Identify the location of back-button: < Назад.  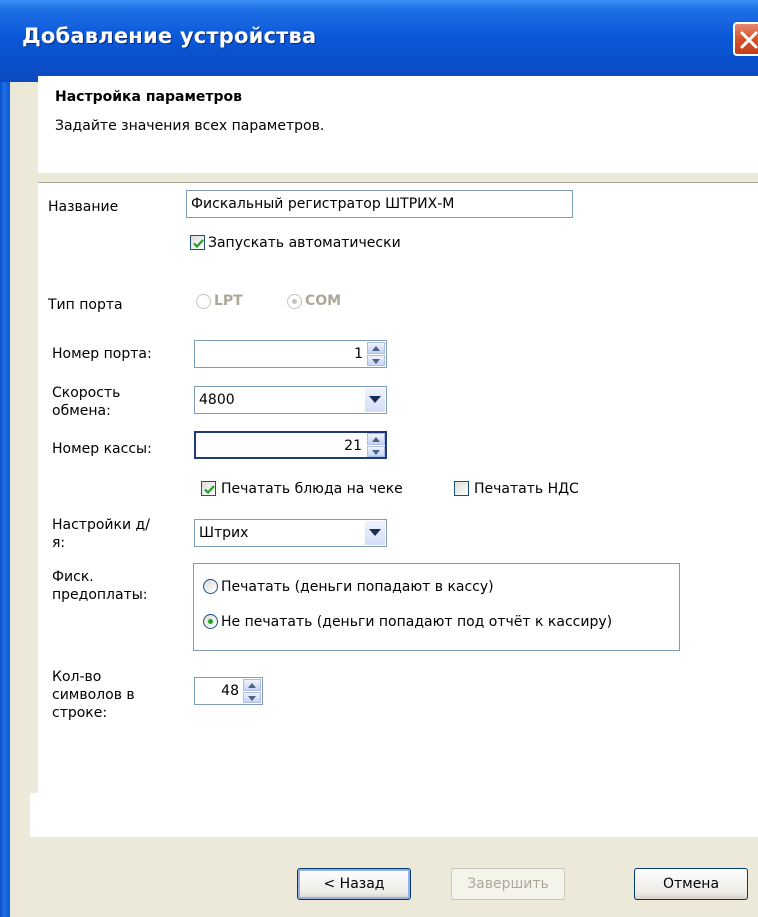
(354, 884).